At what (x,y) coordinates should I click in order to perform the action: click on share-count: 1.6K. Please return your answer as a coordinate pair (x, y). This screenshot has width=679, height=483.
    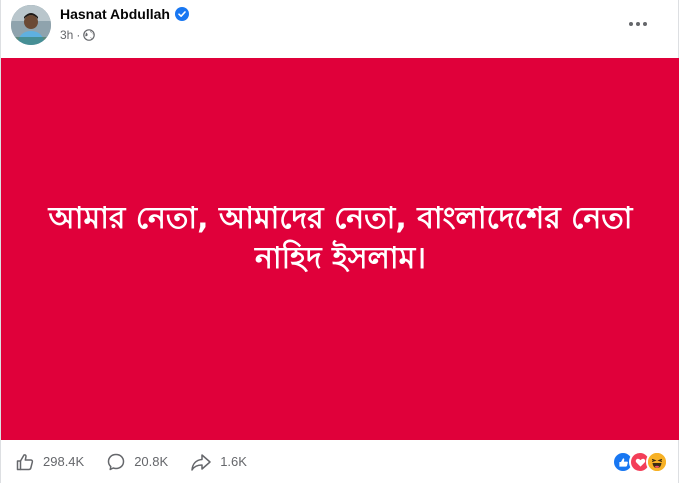
    Looking at the image, I should click on (233, 461).